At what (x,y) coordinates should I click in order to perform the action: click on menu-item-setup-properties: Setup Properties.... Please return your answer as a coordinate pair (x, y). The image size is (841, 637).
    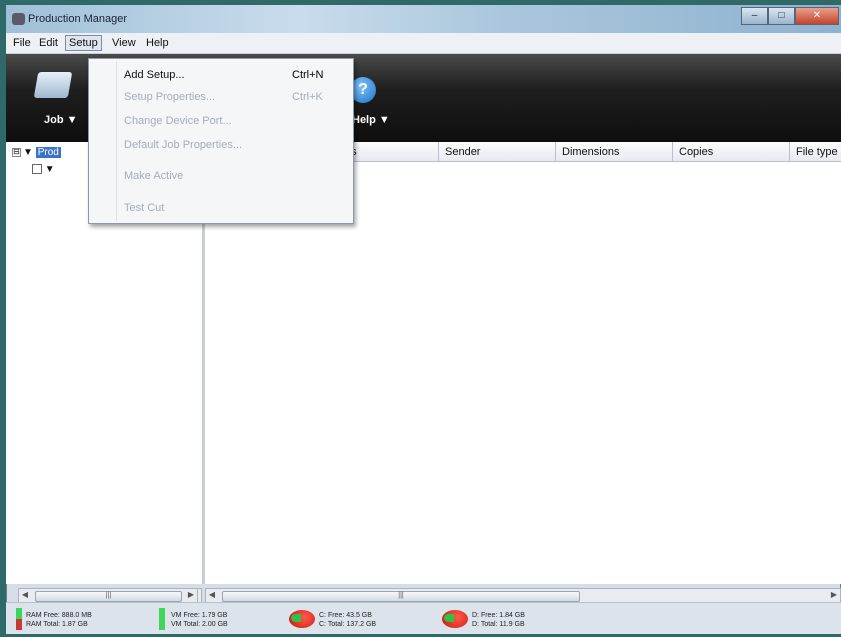
    Looking at the image, I should click on (169, 97).